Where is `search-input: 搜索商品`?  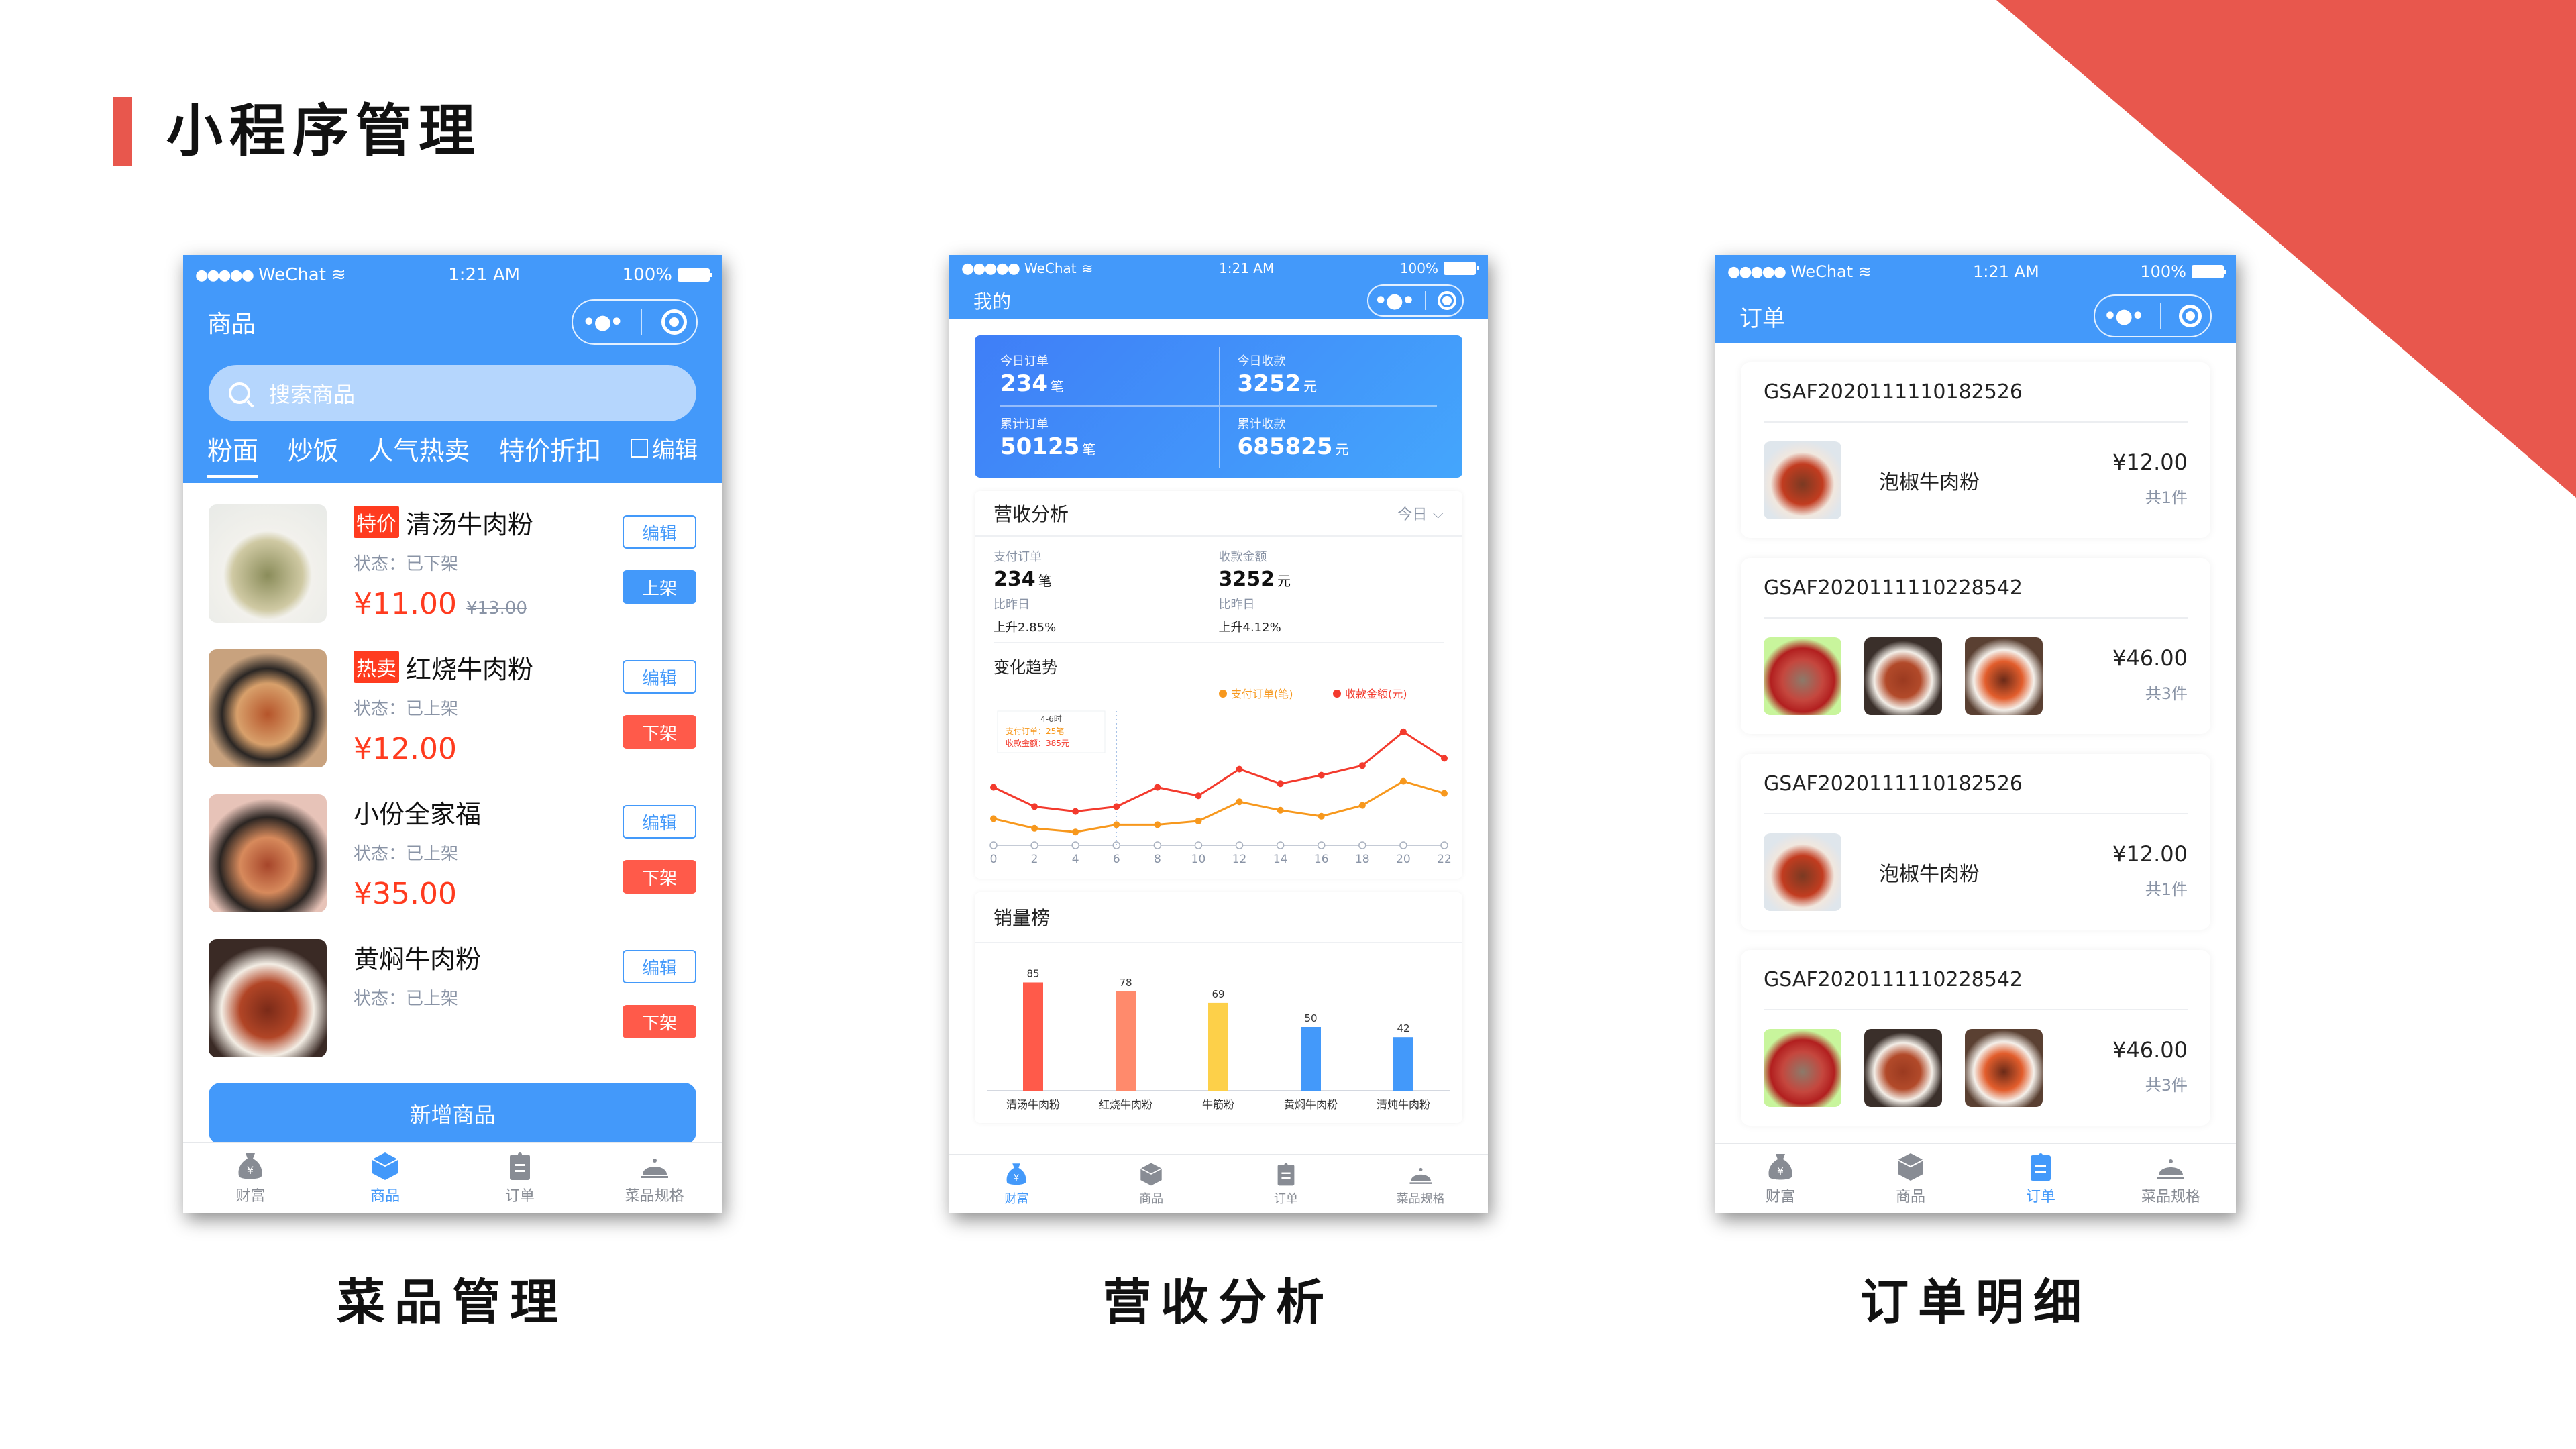
search-input: 搜索商品 is located at coordinates (452, 393).